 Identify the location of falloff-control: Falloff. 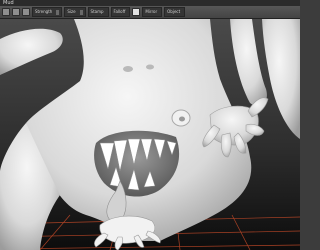
(120, 12).